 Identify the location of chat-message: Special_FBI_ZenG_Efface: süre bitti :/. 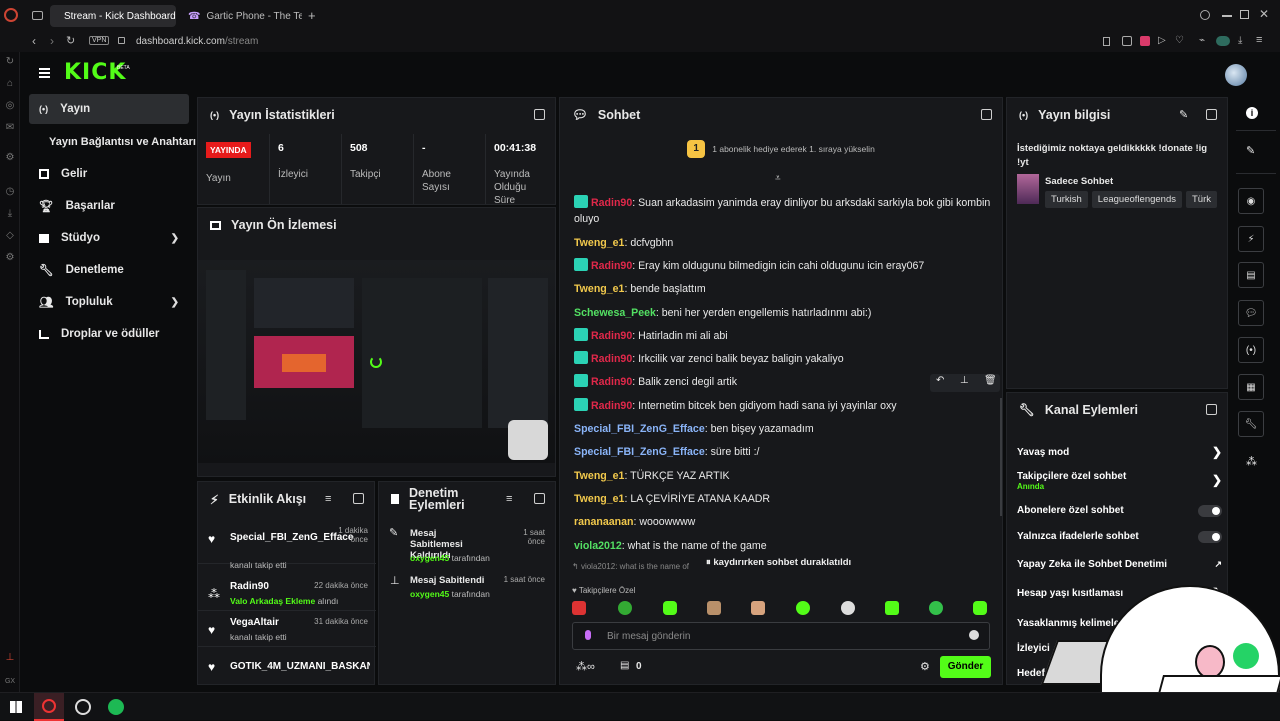
(784, 452).